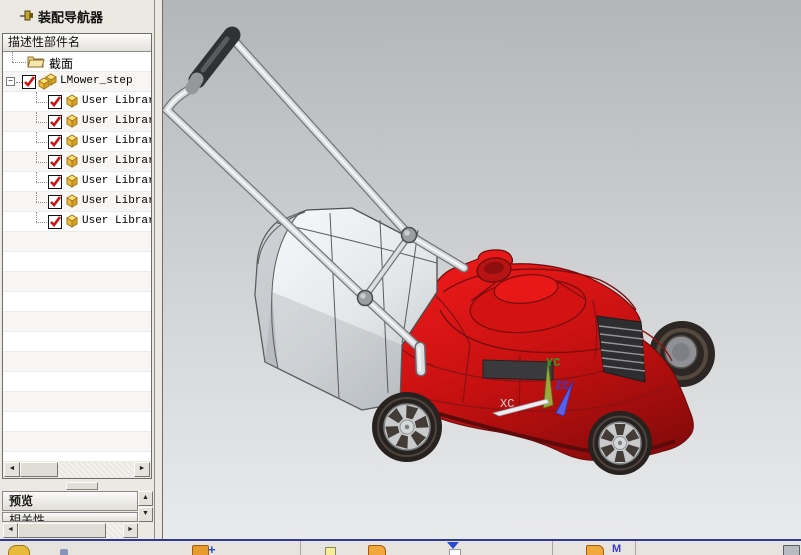 Image resolution: width=801 pixels, height=555 pixels. I want to click on engine-base-housing, so click(518, 370).